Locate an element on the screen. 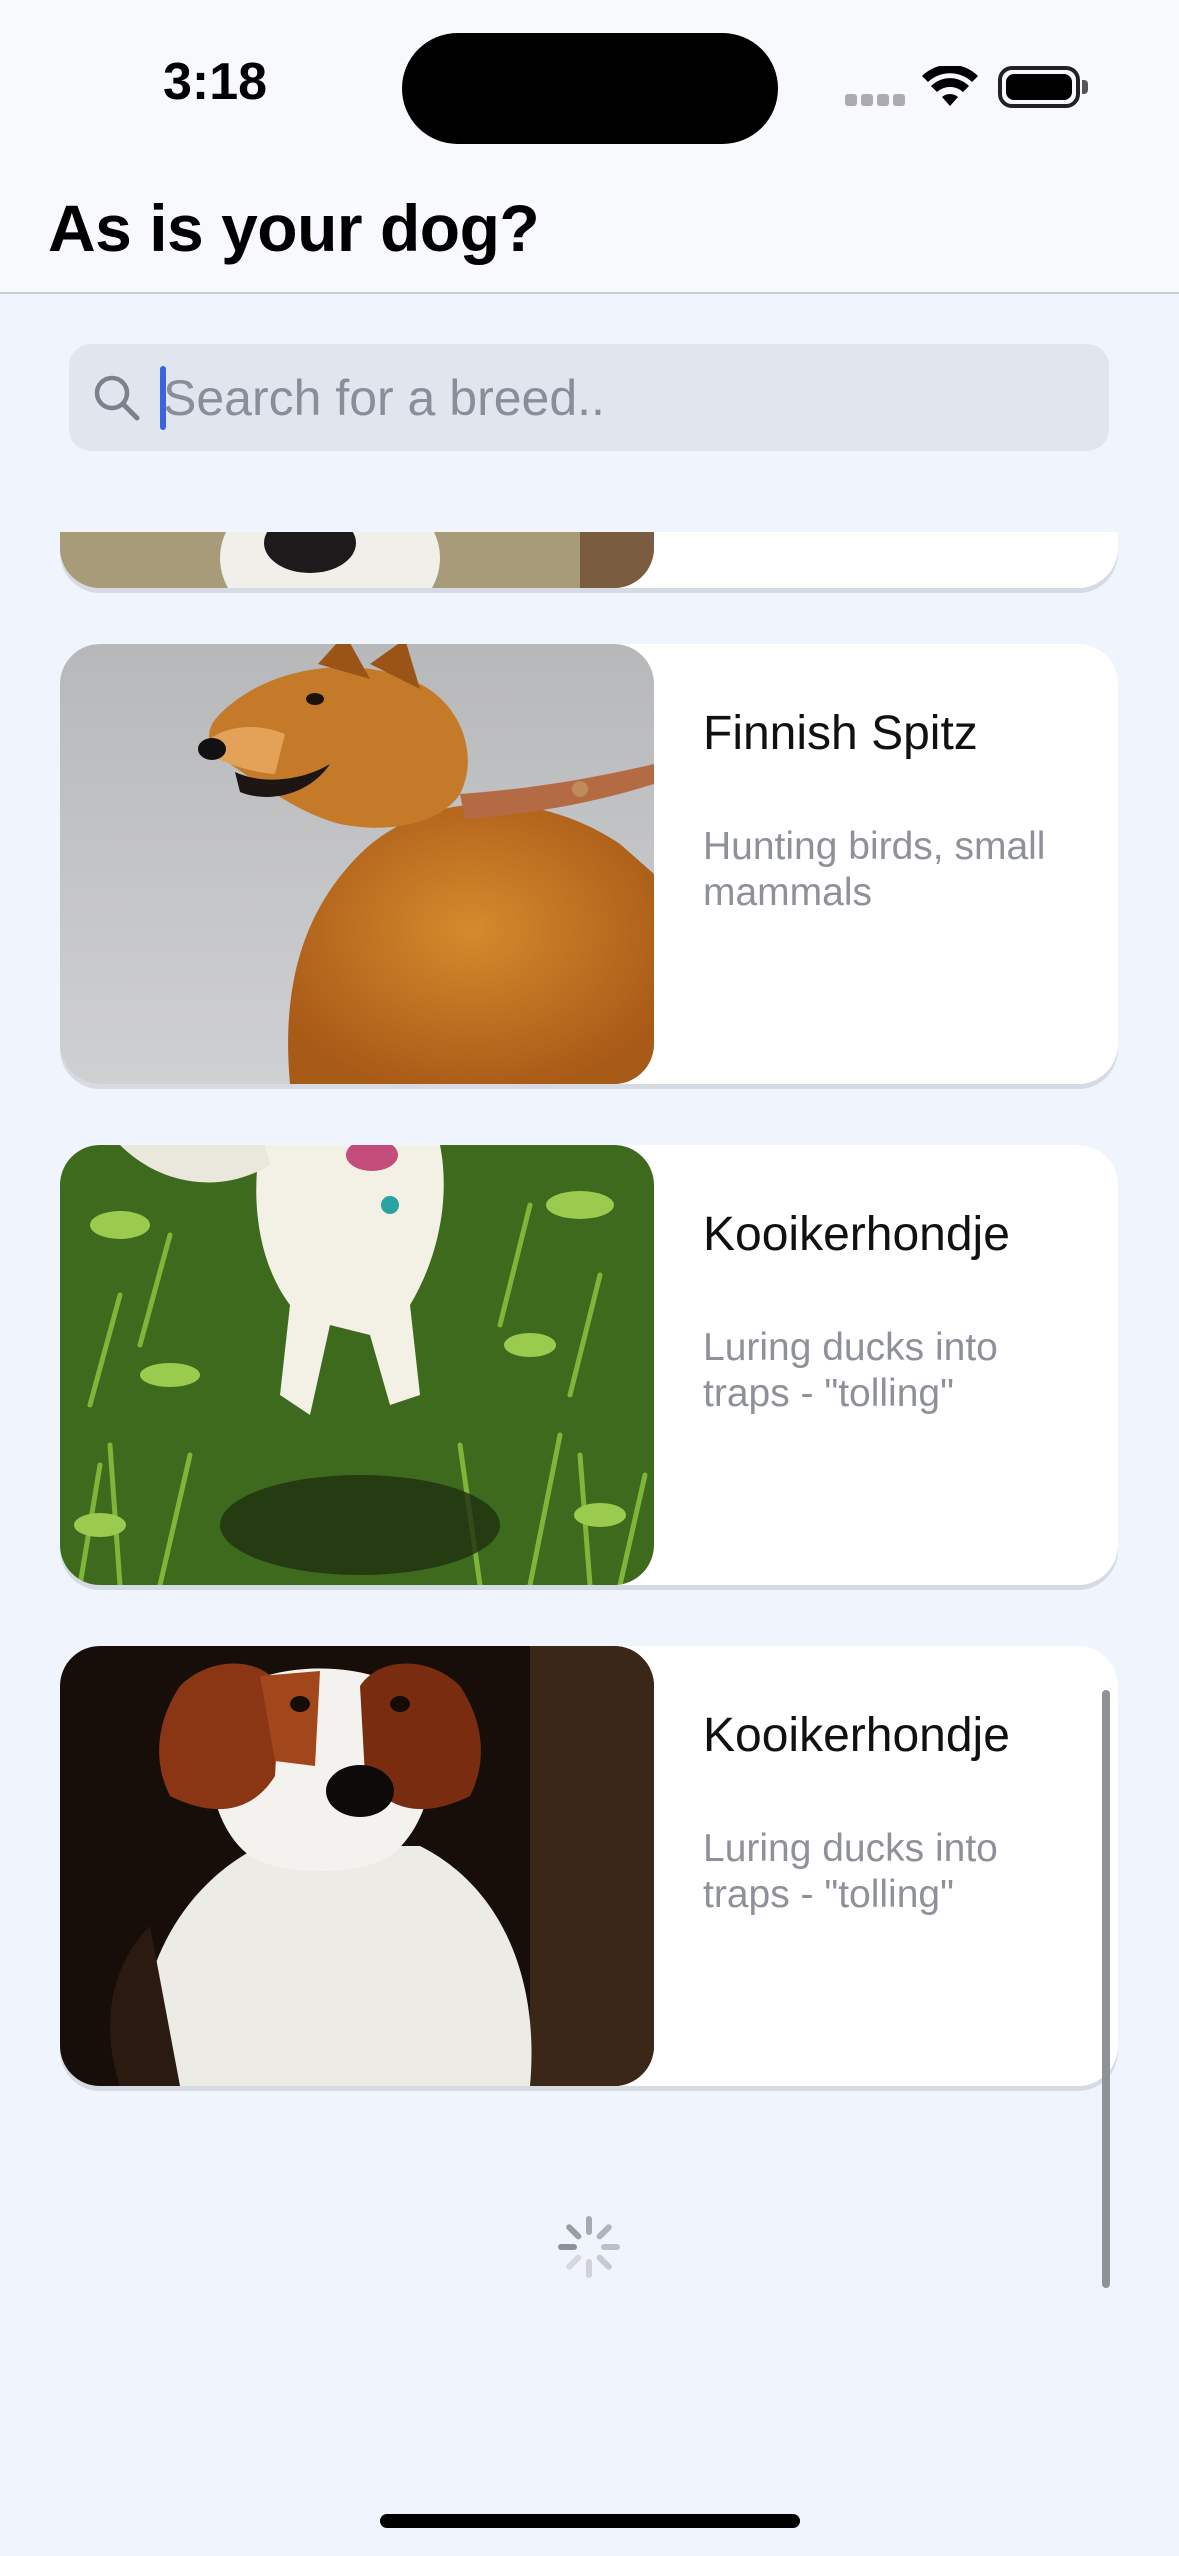 This screenshot has width=1179, height=2556. page-title: As is your dog? is located at coordinates (294, 228).